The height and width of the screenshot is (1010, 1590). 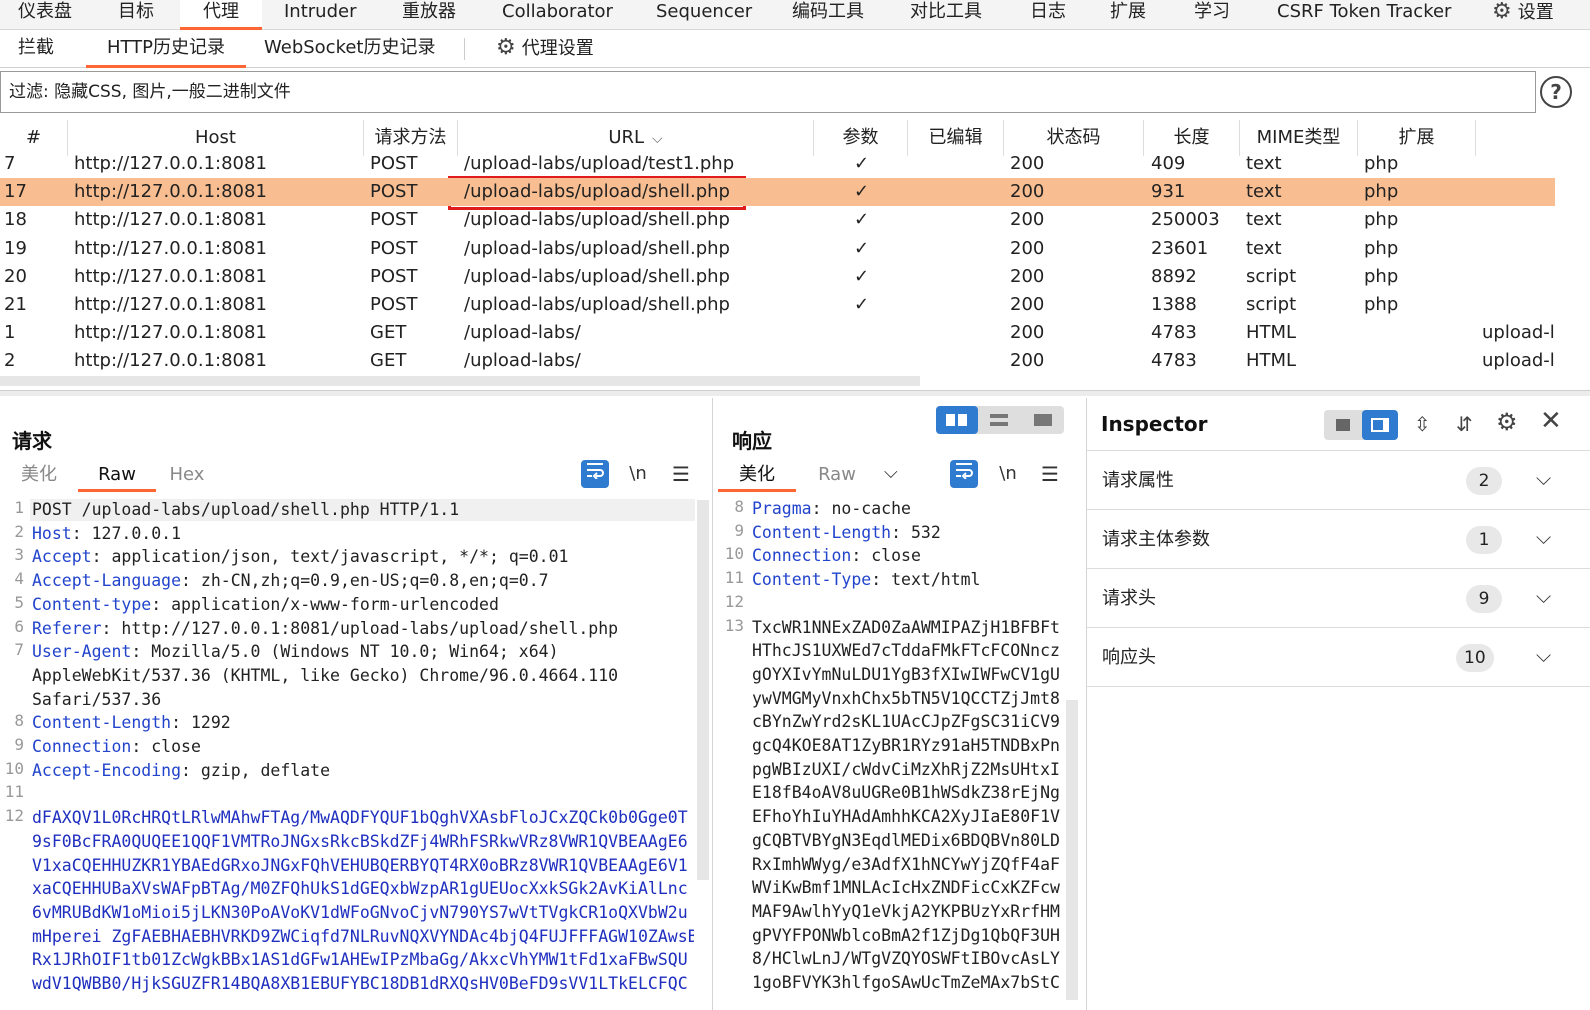 I want to click on sub-tab-3: ⚙ 代理设置, so click(x=545, y=49).